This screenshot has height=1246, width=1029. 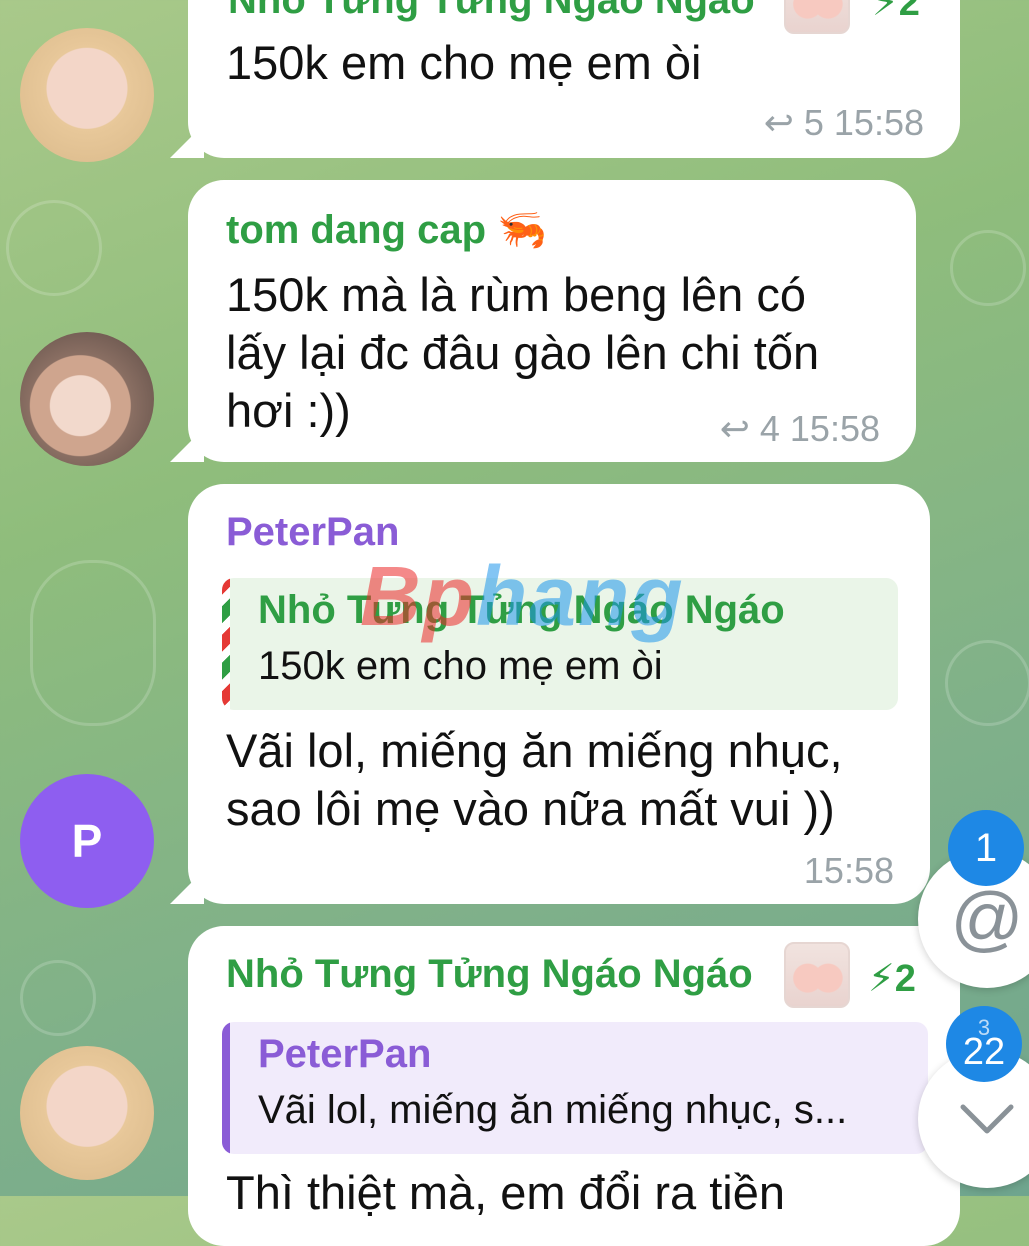 I want to click on message-meta: ↩ 5 15:58, so click(x=844, y=123).